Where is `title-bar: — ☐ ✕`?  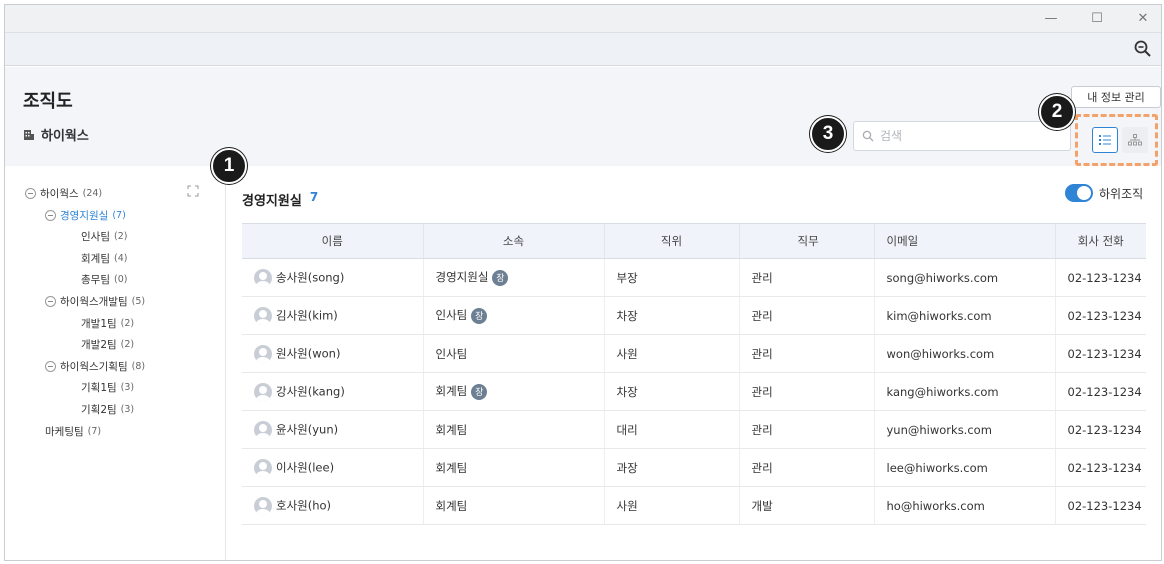
title-bar: — ☐ ✕ is located at coordinates (583, 18).